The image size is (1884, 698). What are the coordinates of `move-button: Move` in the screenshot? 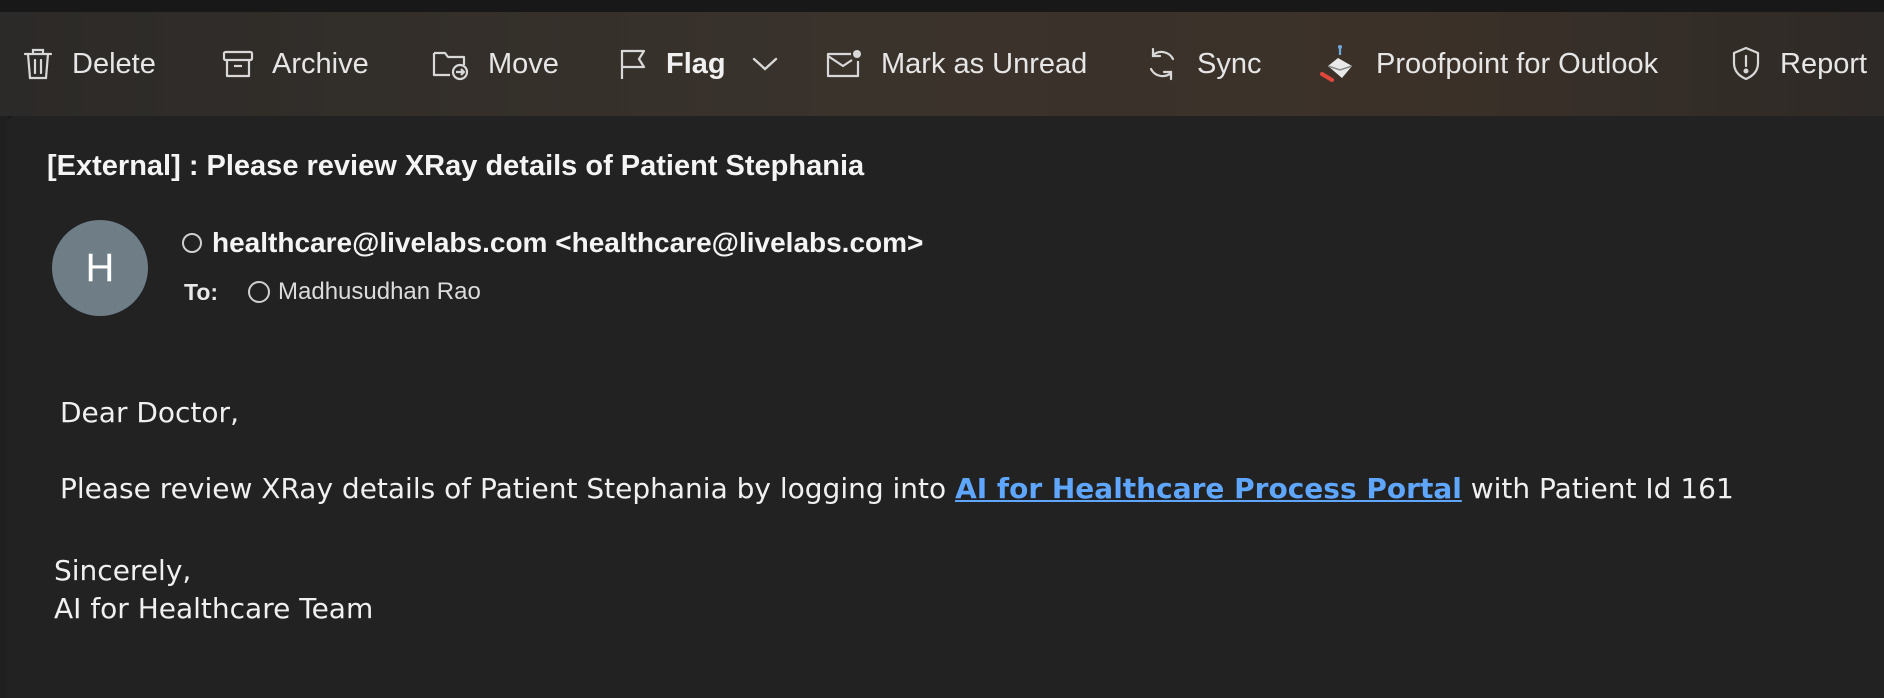 It's located at (495, 64).